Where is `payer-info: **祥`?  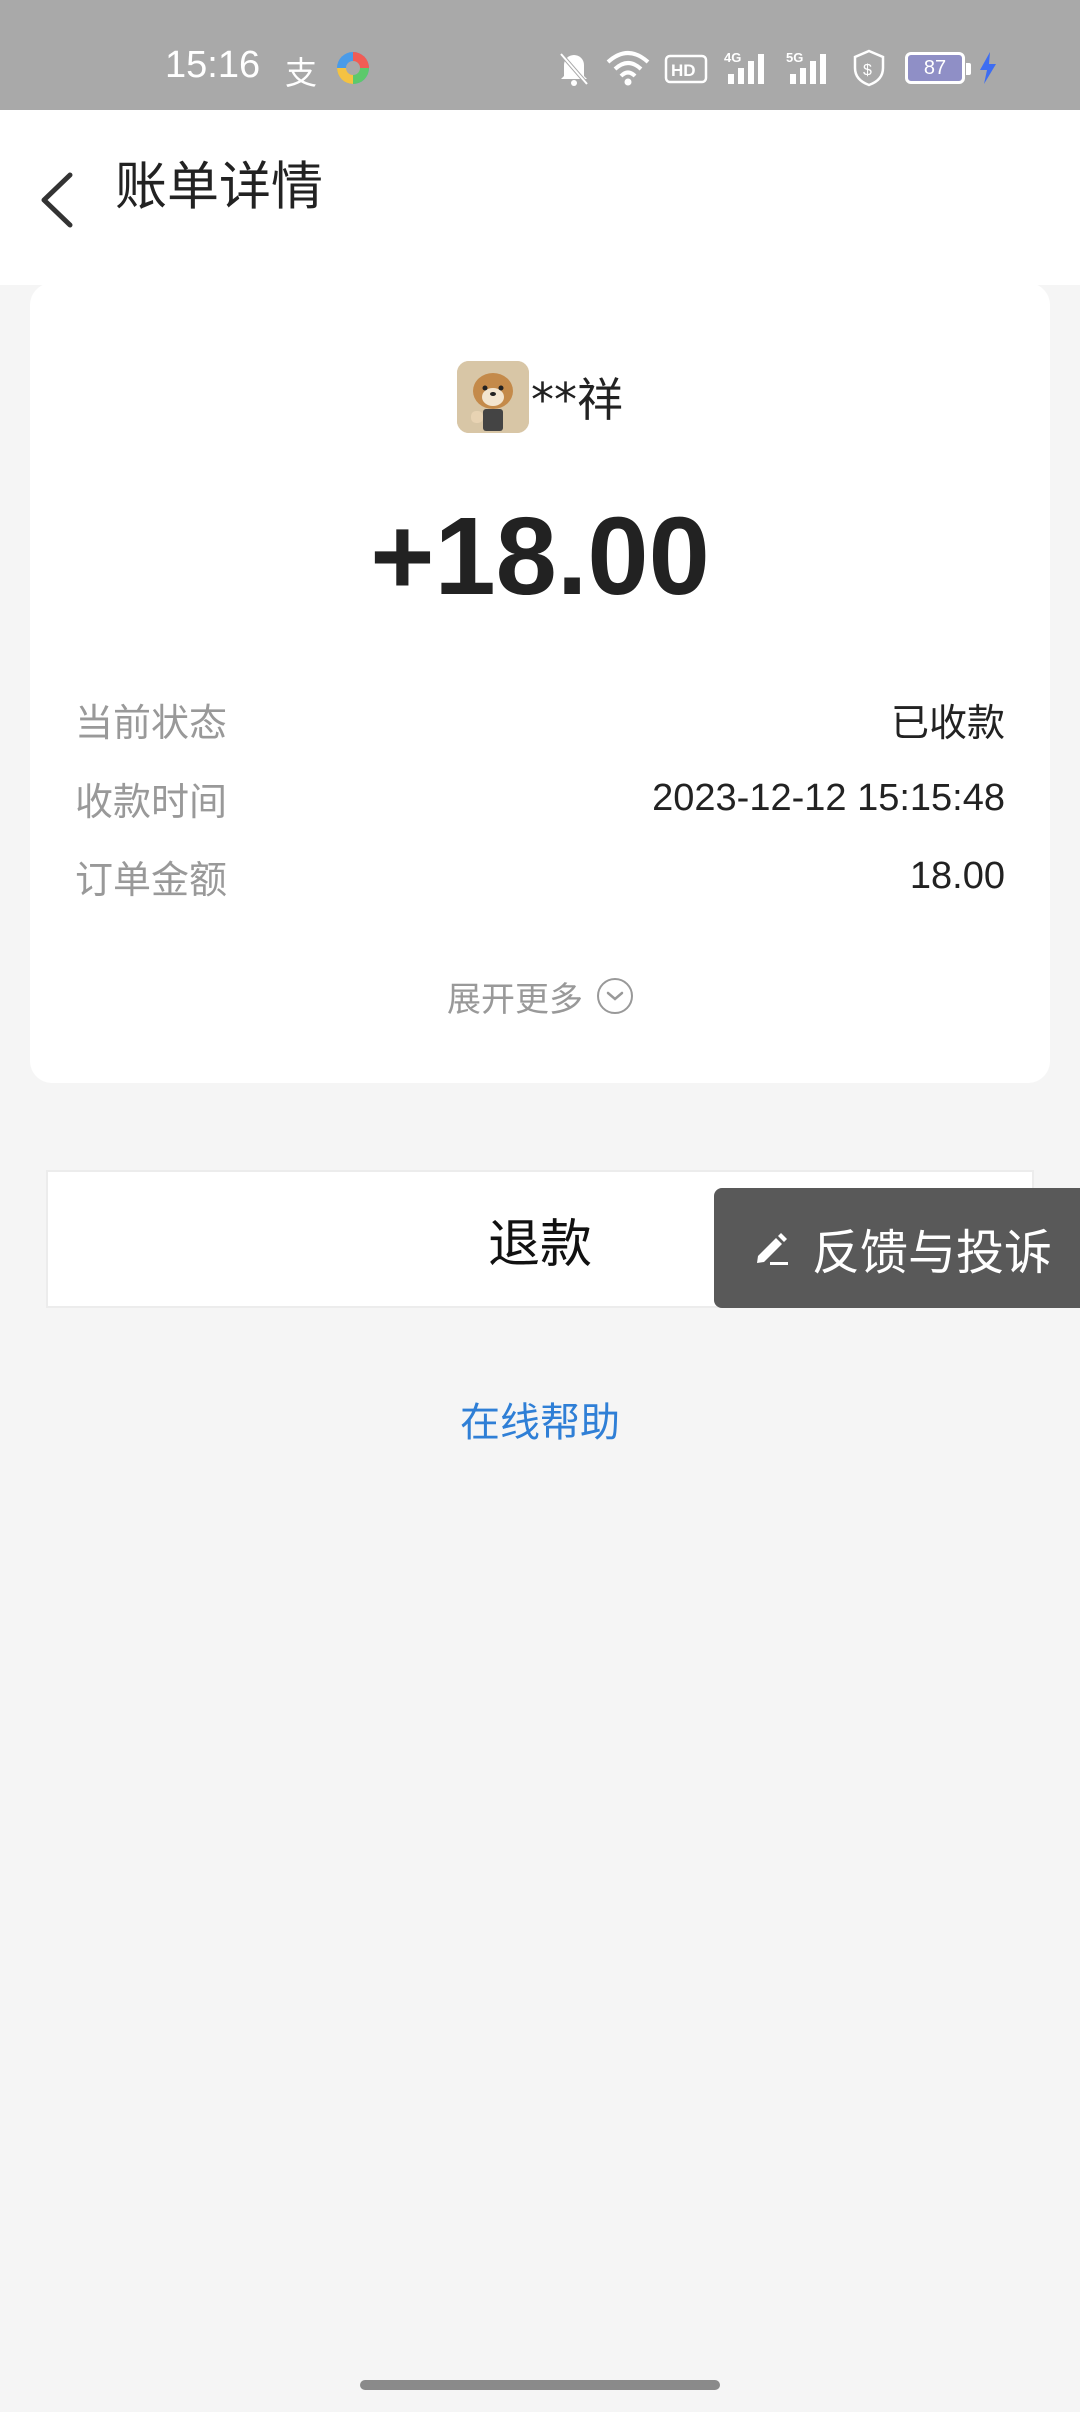 payer-info: **祥 is located at coordinates (540, 397).